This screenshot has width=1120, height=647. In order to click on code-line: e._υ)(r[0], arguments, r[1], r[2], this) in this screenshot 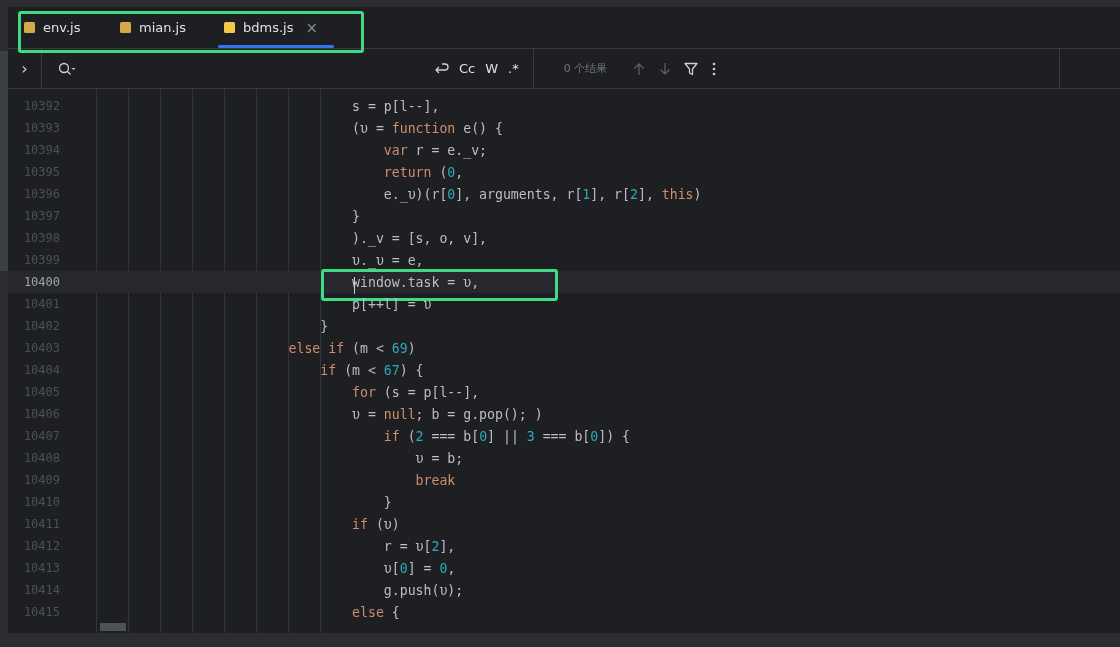, I will do `click(542, 194)`.